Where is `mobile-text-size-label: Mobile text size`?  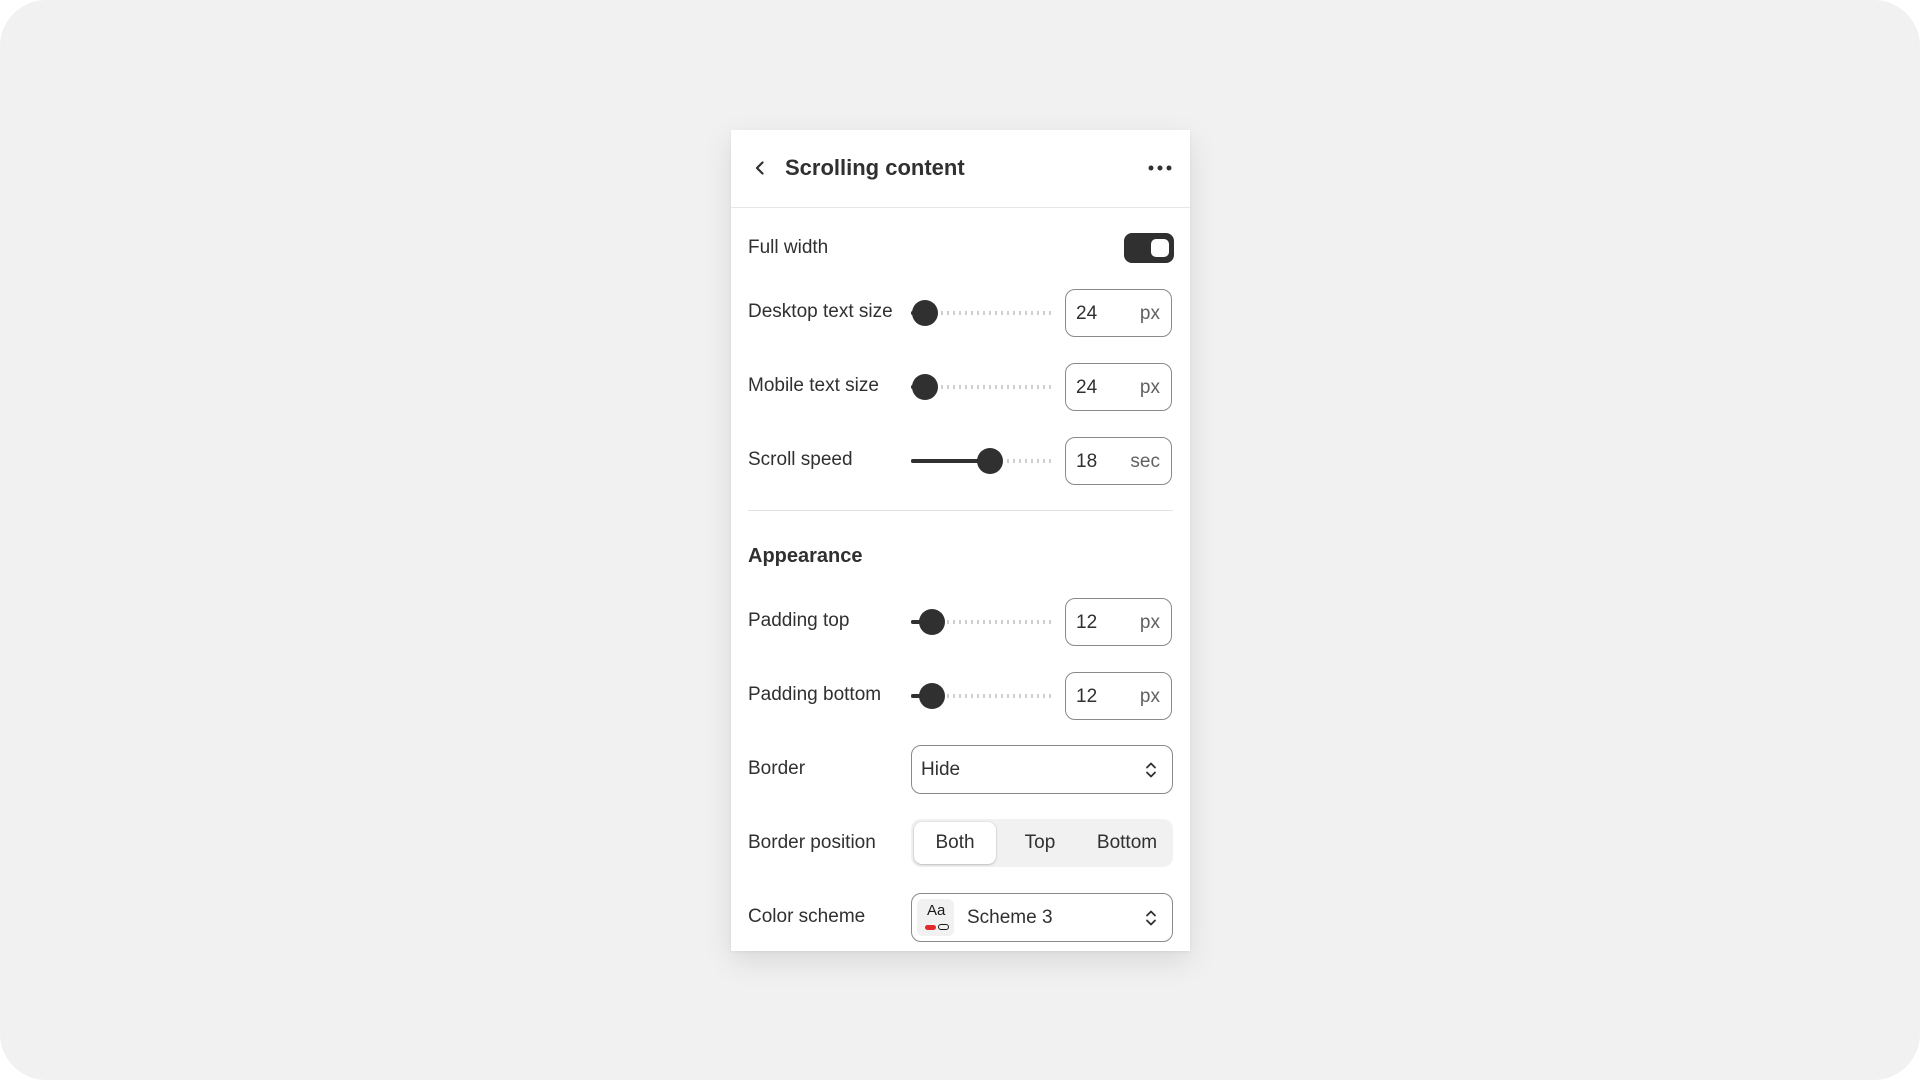
mobile-text-size-label: Mobile text size is located at coordinates (813, 385).